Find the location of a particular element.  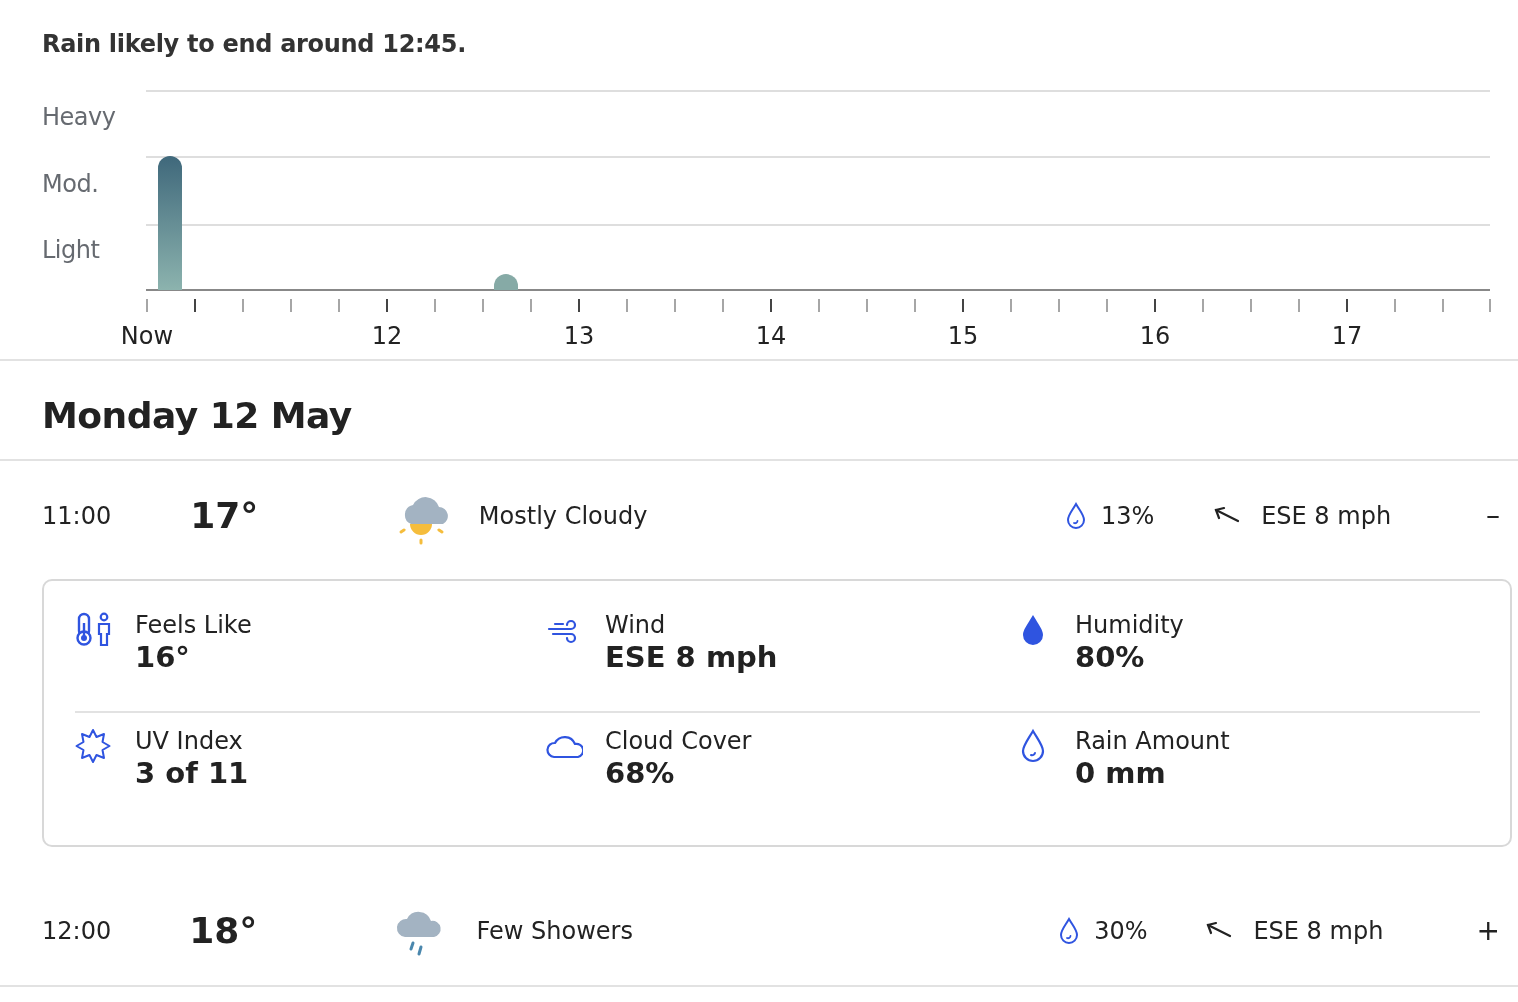

detail-label: UV Index is located at coordinates (189, 741).